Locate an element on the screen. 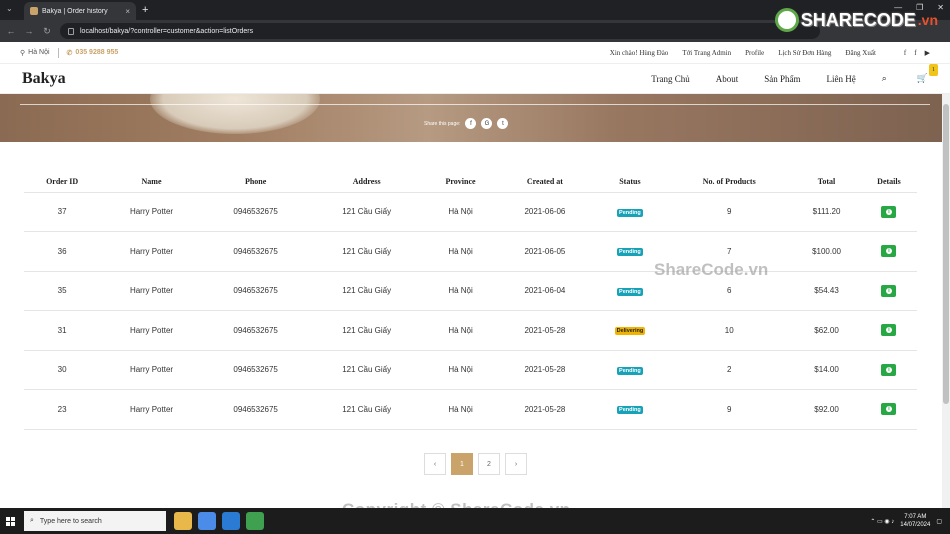  divider is located at coordinates (58, 52).